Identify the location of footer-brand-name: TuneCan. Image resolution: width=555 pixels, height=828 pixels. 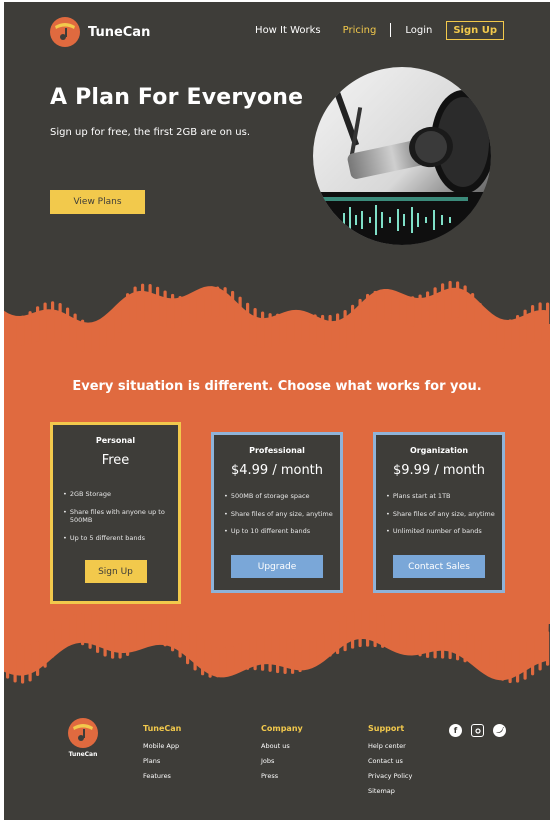
(83, 754).